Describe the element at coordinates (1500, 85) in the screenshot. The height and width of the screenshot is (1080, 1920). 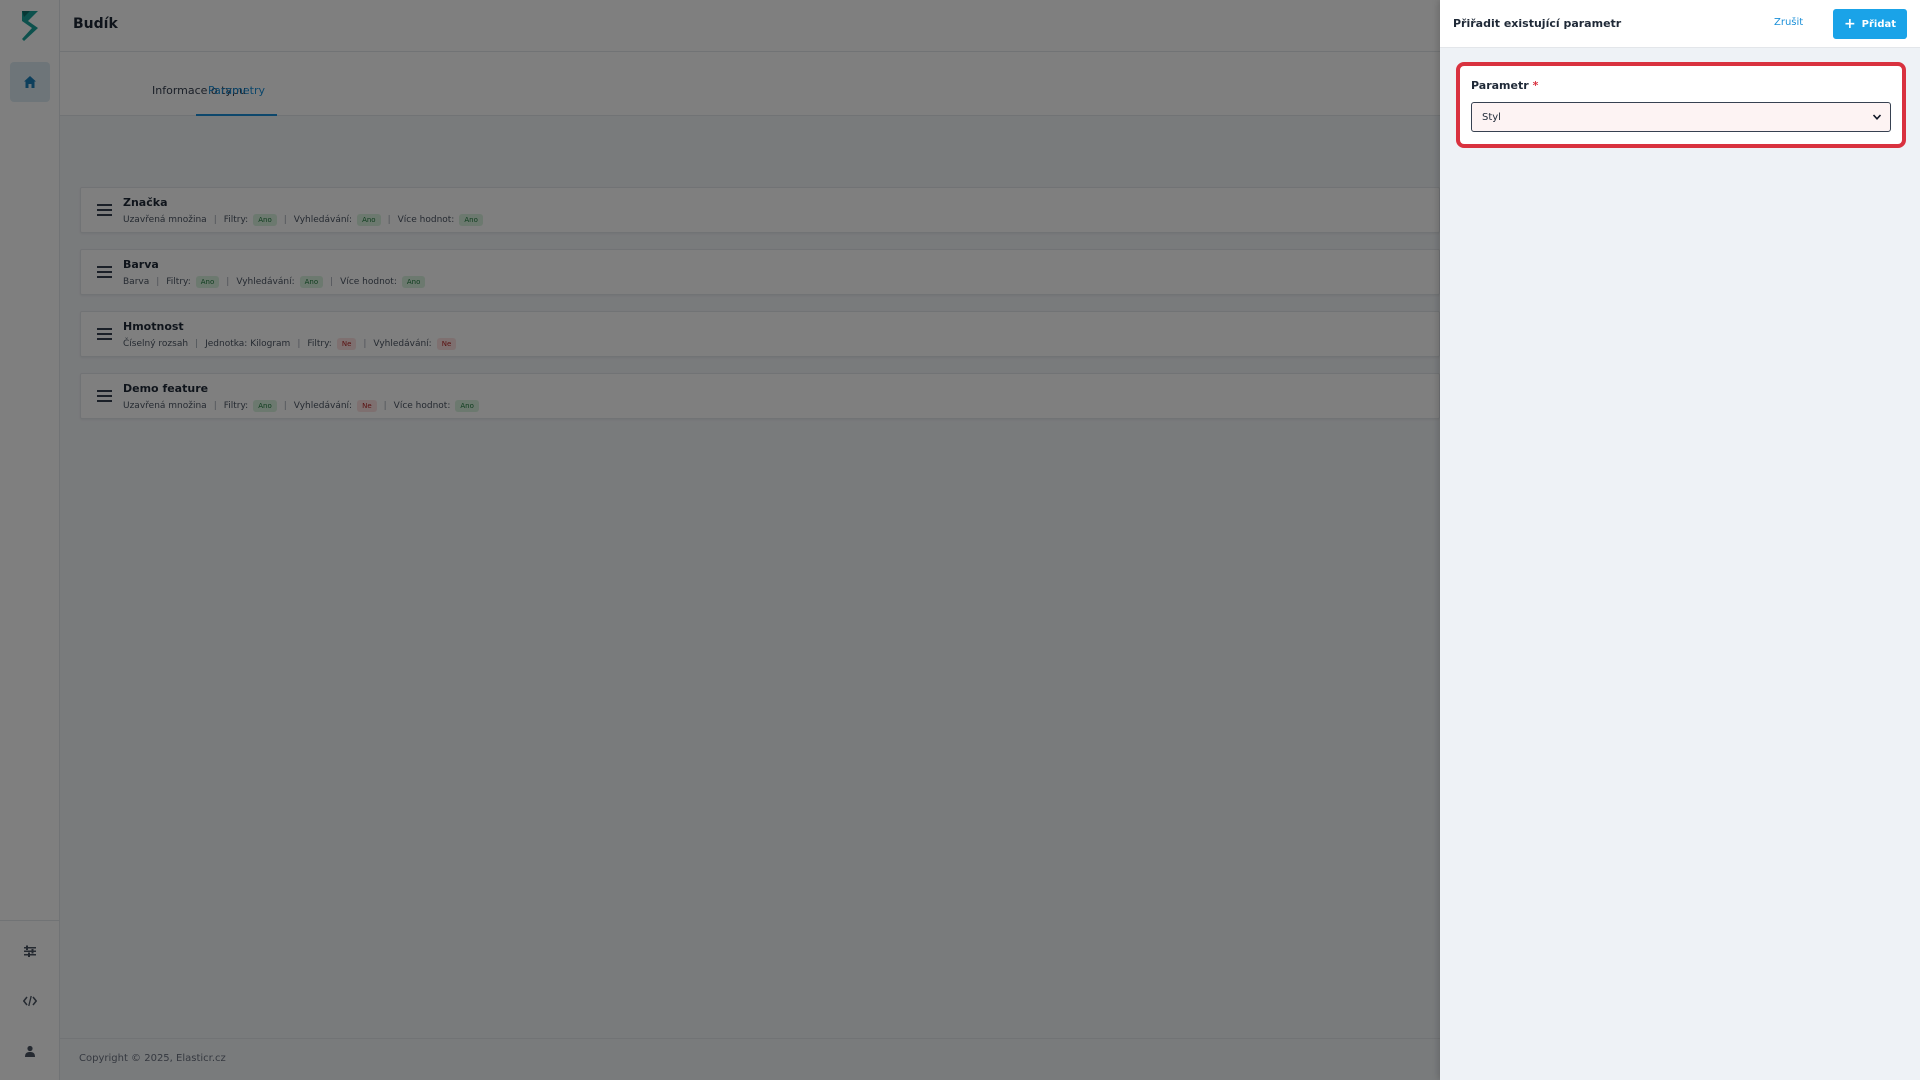
I see `field-label-text: Parametr` at that location.